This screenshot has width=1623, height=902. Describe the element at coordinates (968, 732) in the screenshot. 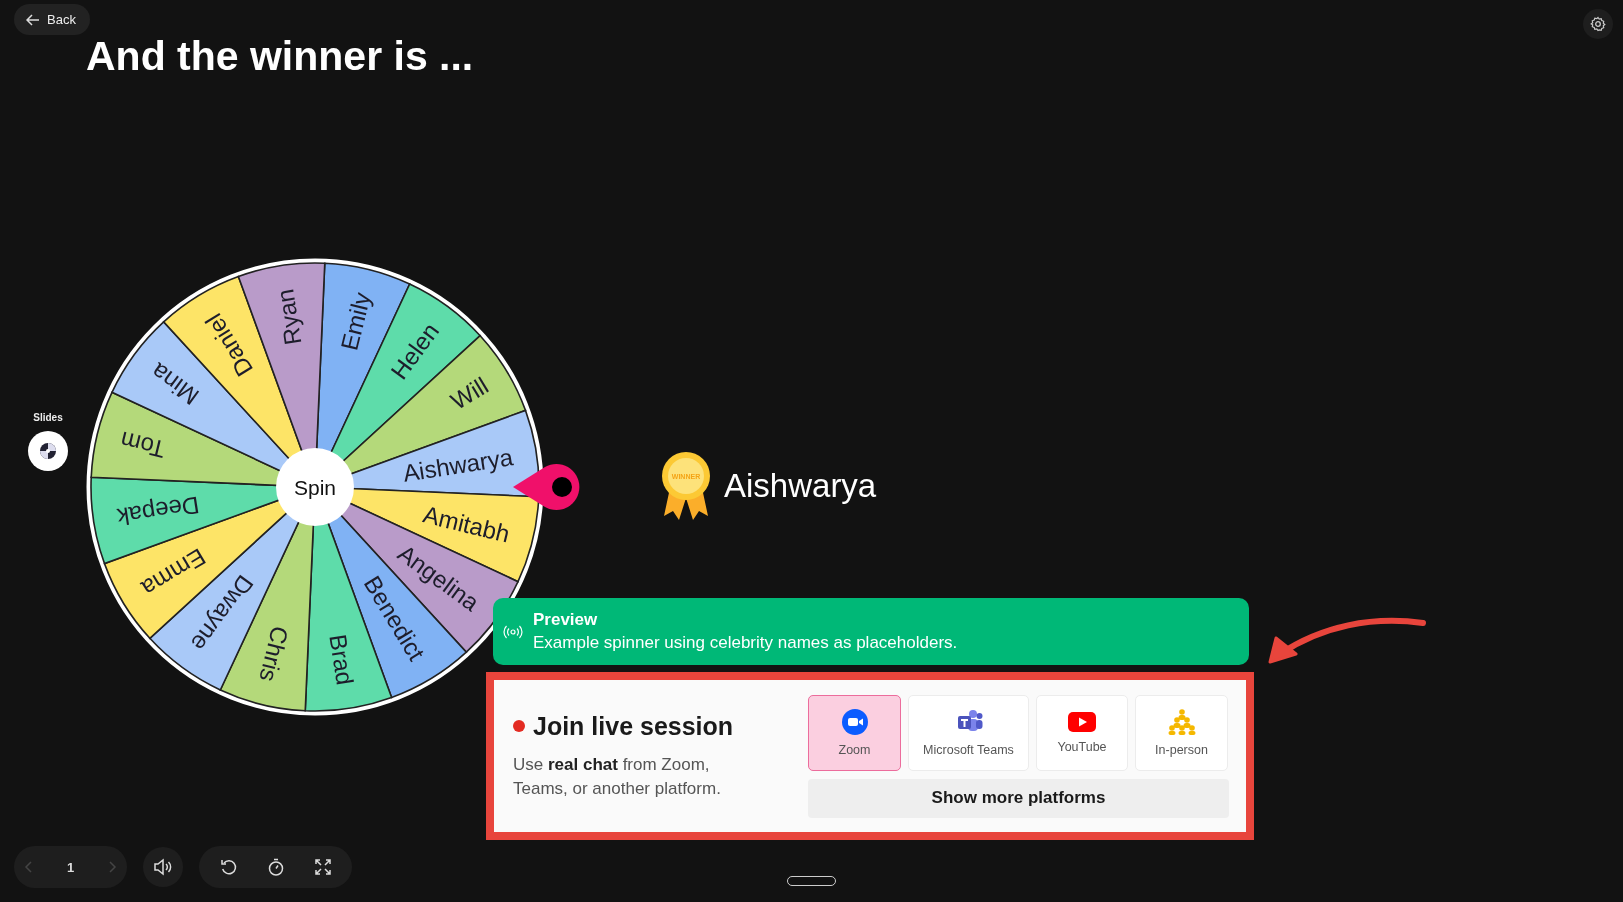

I see `platform-button: Microsoft Teams` at that location.